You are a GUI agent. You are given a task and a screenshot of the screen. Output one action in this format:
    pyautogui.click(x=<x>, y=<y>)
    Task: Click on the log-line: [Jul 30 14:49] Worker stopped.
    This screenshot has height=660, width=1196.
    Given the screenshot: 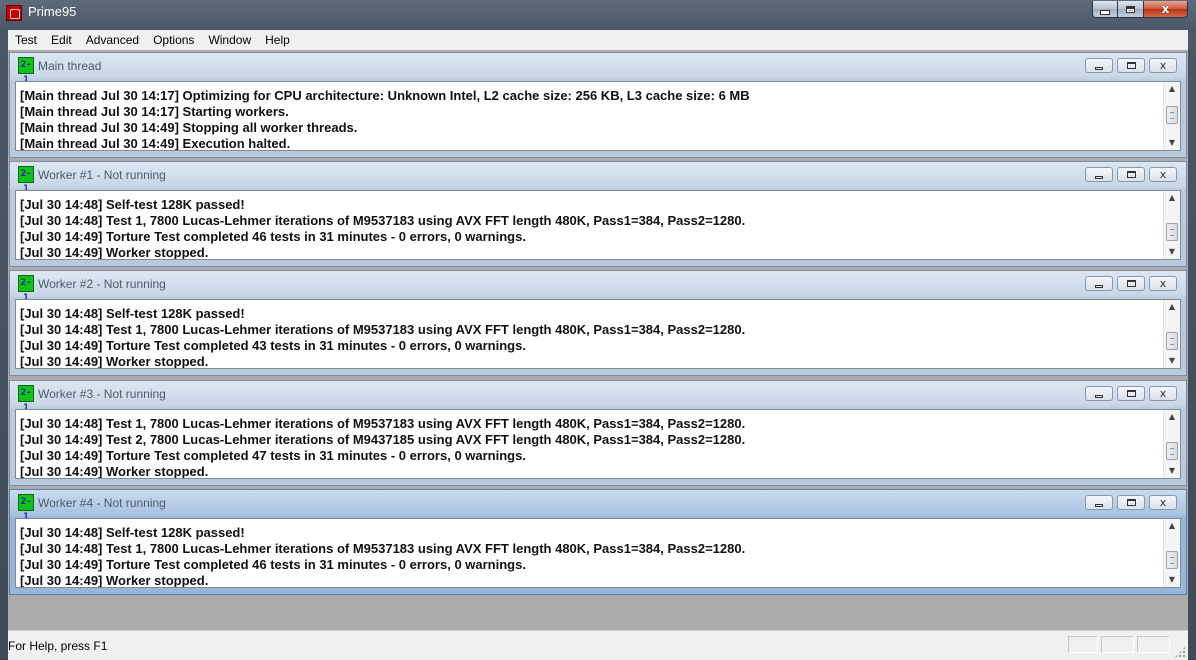 What is the action you would take?
    pyautogui.click(x=114, y=580)
    